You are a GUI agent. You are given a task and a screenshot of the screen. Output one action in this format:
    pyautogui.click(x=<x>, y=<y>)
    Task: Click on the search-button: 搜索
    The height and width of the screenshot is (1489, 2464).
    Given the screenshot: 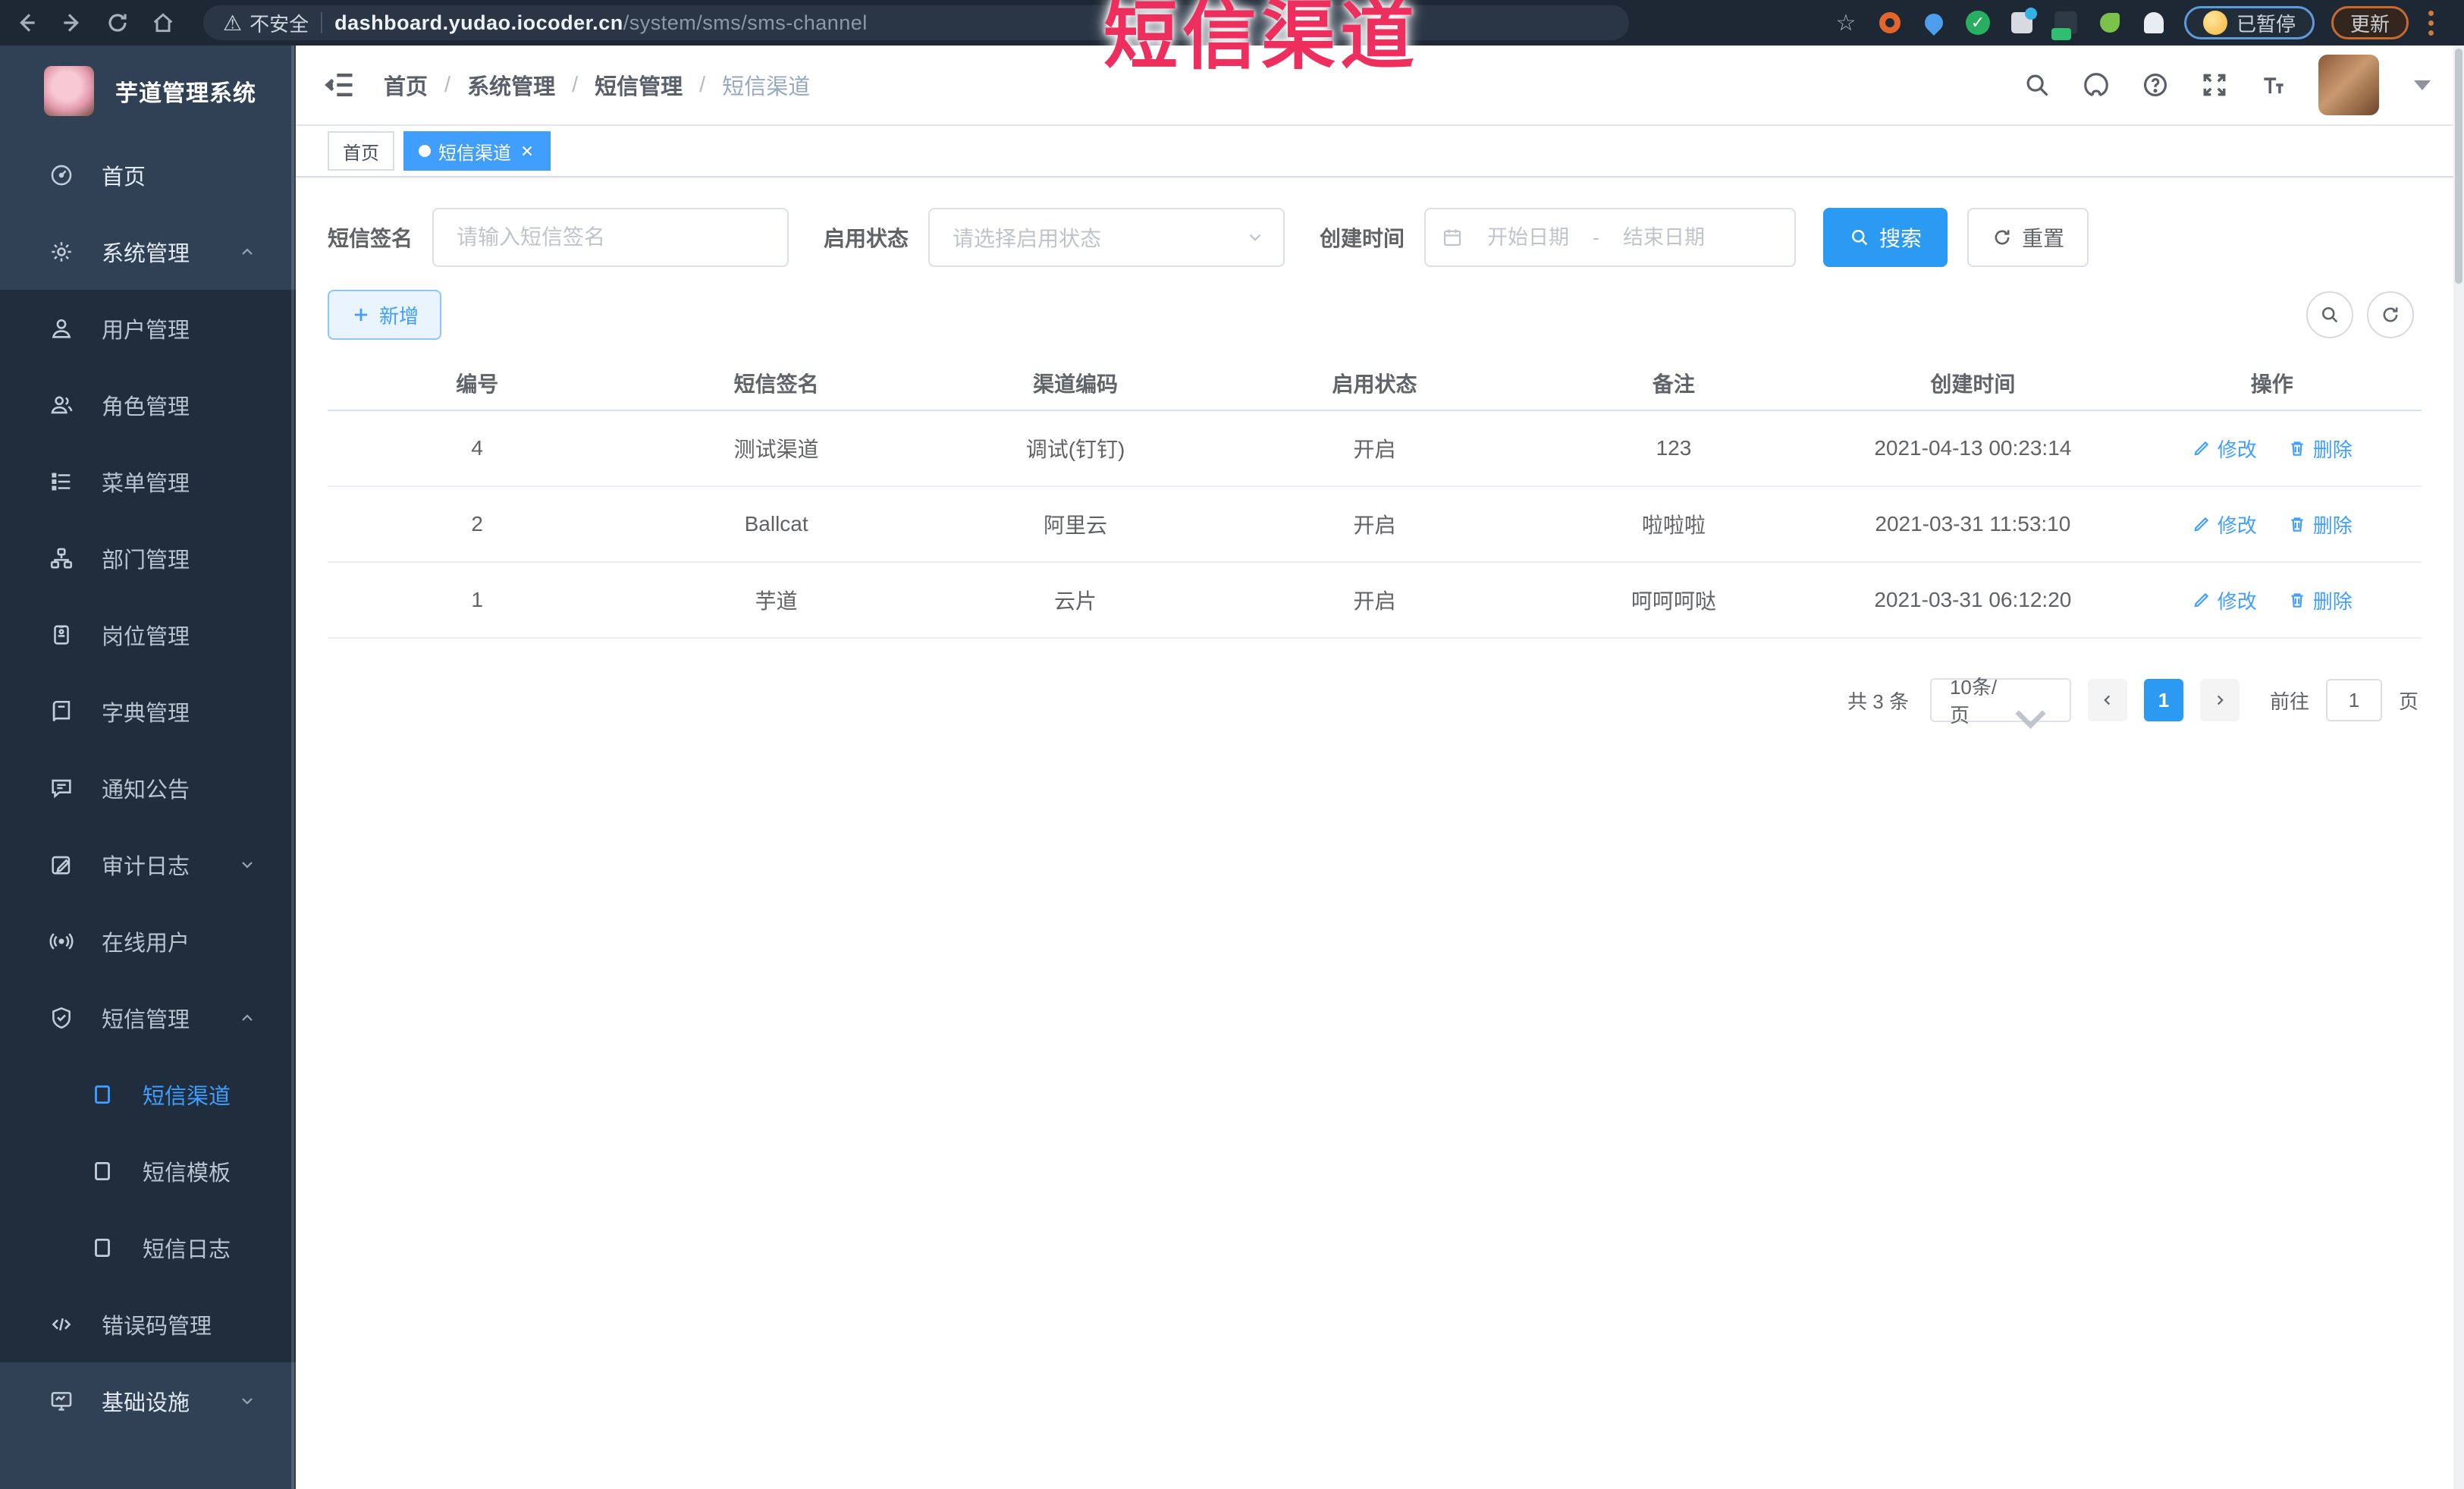 What is the action you would take?
    pyautogui.click(x=1885, y=237)
    